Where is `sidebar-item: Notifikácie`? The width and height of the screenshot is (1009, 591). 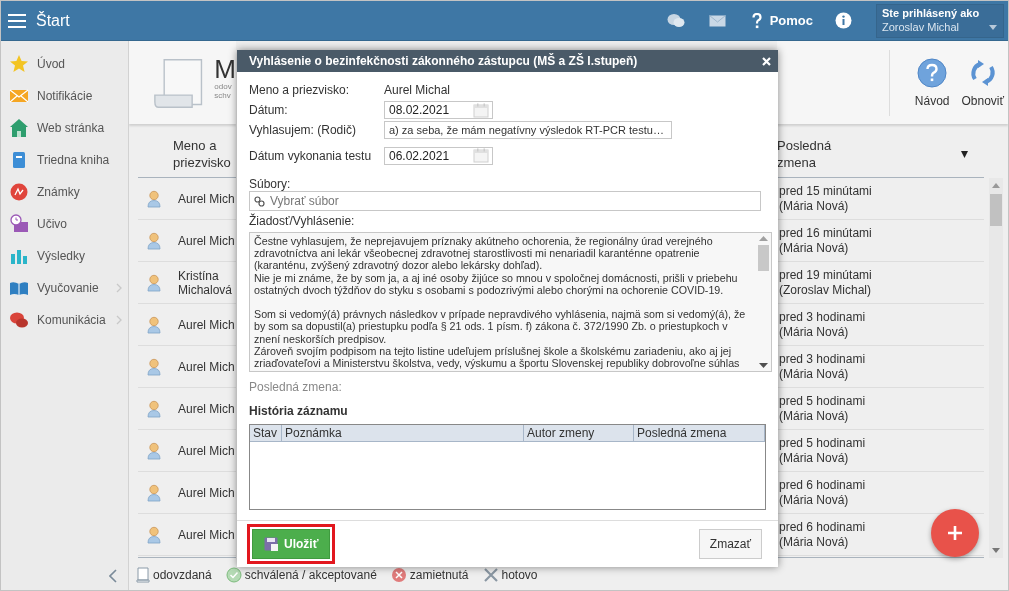 sidebar-item: Notifikácie is located at coordinates (64, 96).